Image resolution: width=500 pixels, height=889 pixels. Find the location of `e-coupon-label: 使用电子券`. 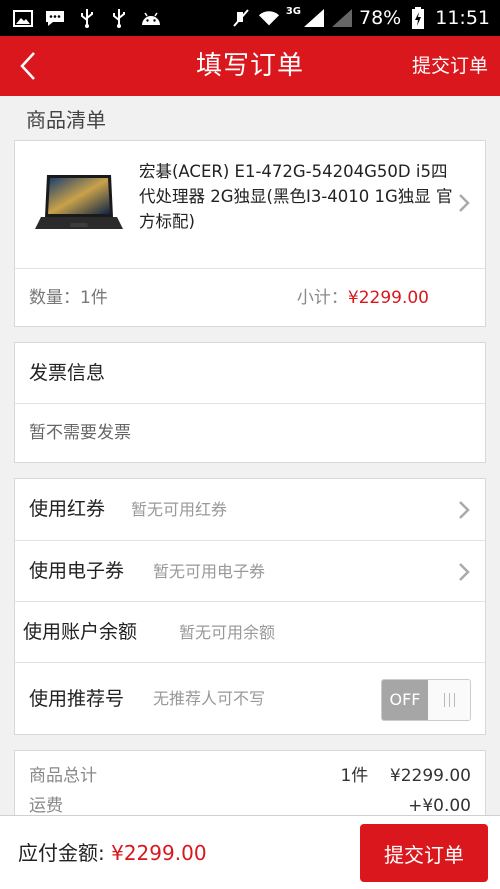

e-coupon-label: 使用电子券 is located at coordinates (77, 571).